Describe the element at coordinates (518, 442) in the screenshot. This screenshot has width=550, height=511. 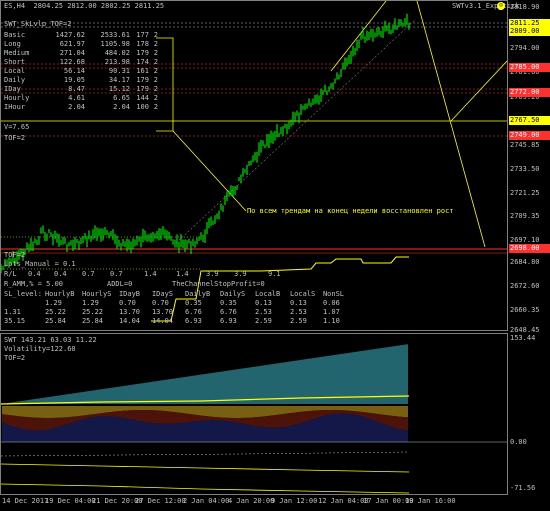
I see `sub-tick: 0.00` at that location.